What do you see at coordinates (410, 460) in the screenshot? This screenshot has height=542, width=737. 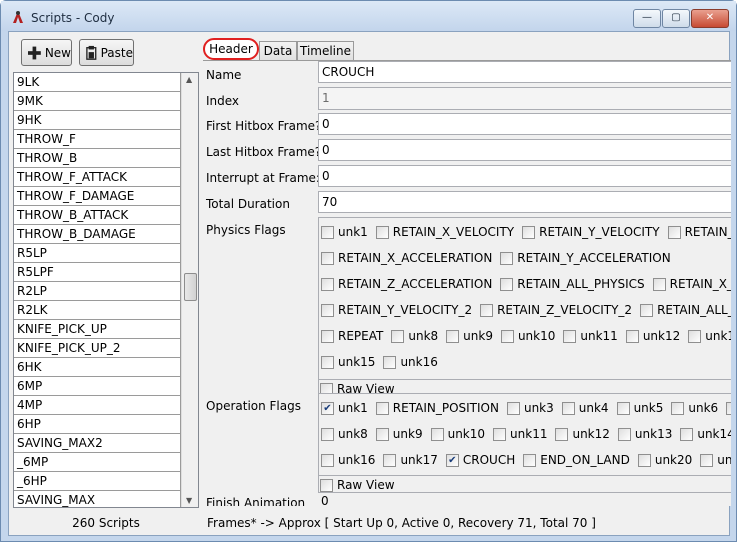 I see `flag-checkbox: unk17` at bounding box center [410, 460].